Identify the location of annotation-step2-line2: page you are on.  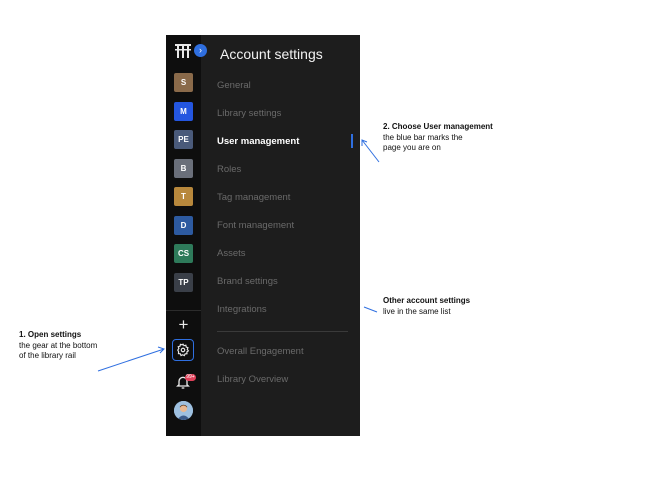
(412, 147).